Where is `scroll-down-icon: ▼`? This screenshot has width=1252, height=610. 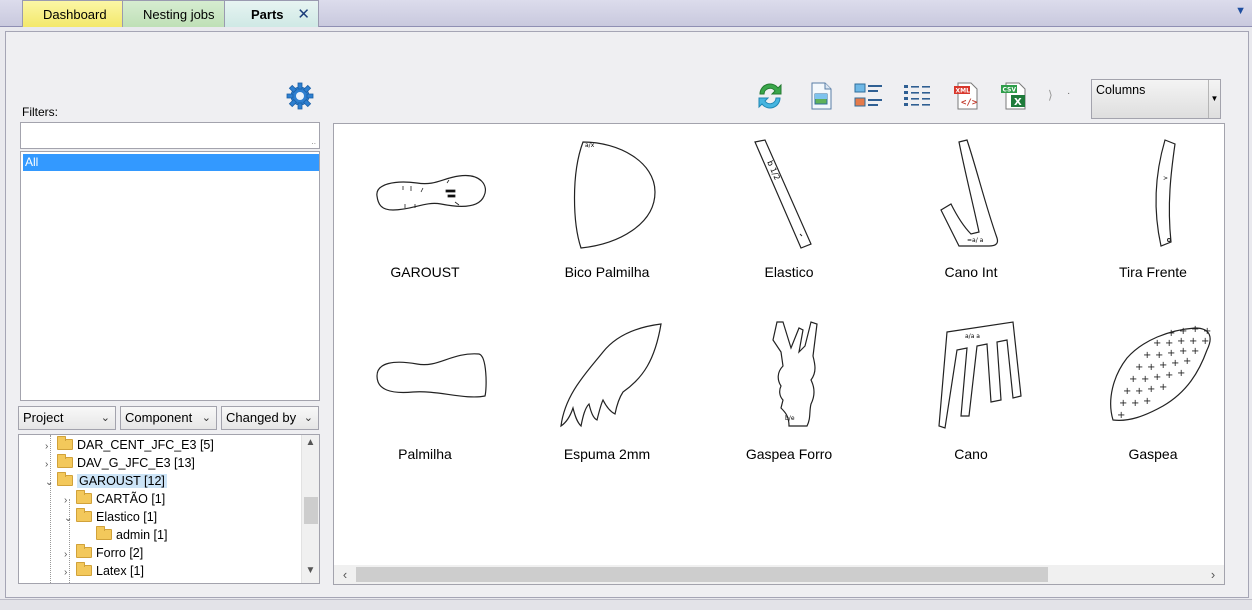 scroll-down-icon: ▼ is located at coordinates (310, 573).